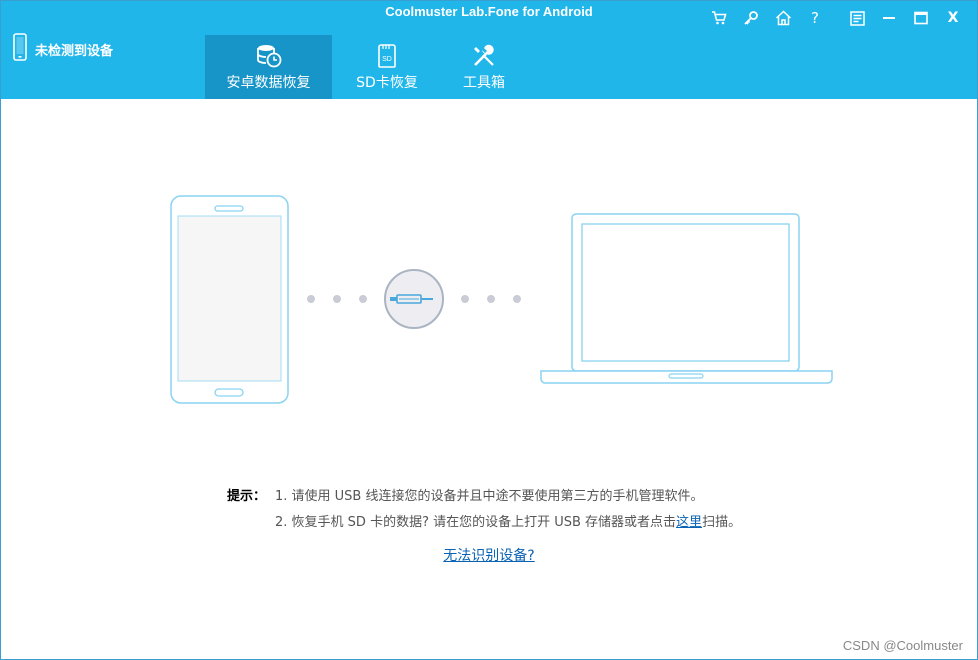 The image size is (978, 660). Describe the element at coordinates (476, 522) in the screenshot. I see `hint-line-2-prefix: 2. 恢复手机 SD 卡的数据? 请在您的设备上打开 USB 存储器或者点击` at that location.